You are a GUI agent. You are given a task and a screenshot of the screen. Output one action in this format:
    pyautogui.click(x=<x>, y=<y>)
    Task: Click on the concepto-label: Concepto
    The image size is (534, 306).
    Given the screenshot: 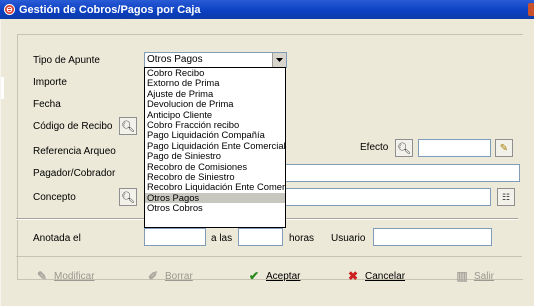 What is the action you would take?
    pyautogui.click(x=54, y=197)
    